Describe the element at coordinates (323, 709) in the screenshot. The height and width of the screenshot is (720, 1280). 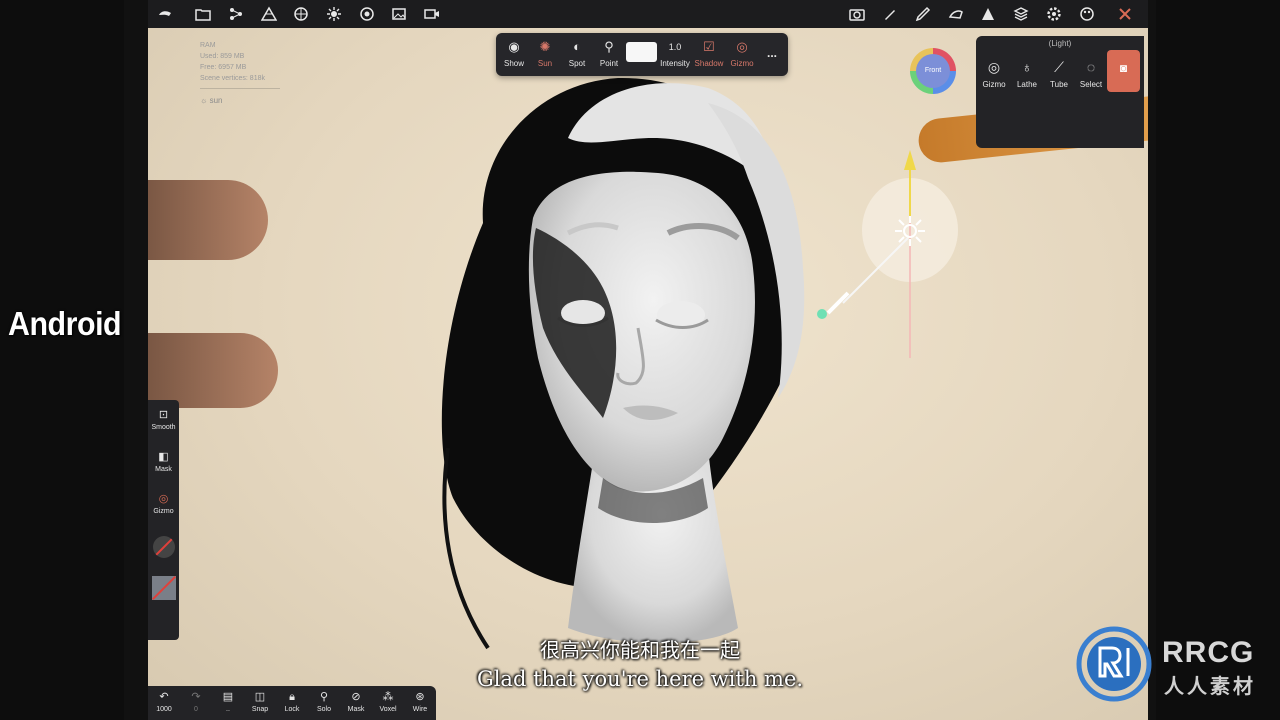
I see `solo-label: Solo` at that location.